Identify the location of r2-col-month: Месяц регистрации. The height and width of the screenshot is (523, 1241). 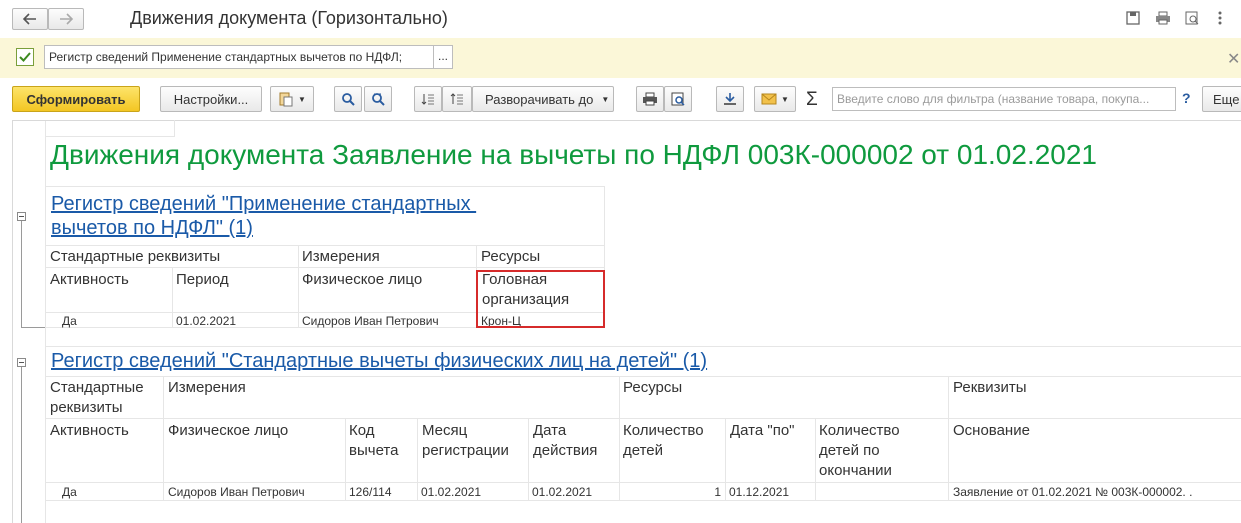
(465, 440).